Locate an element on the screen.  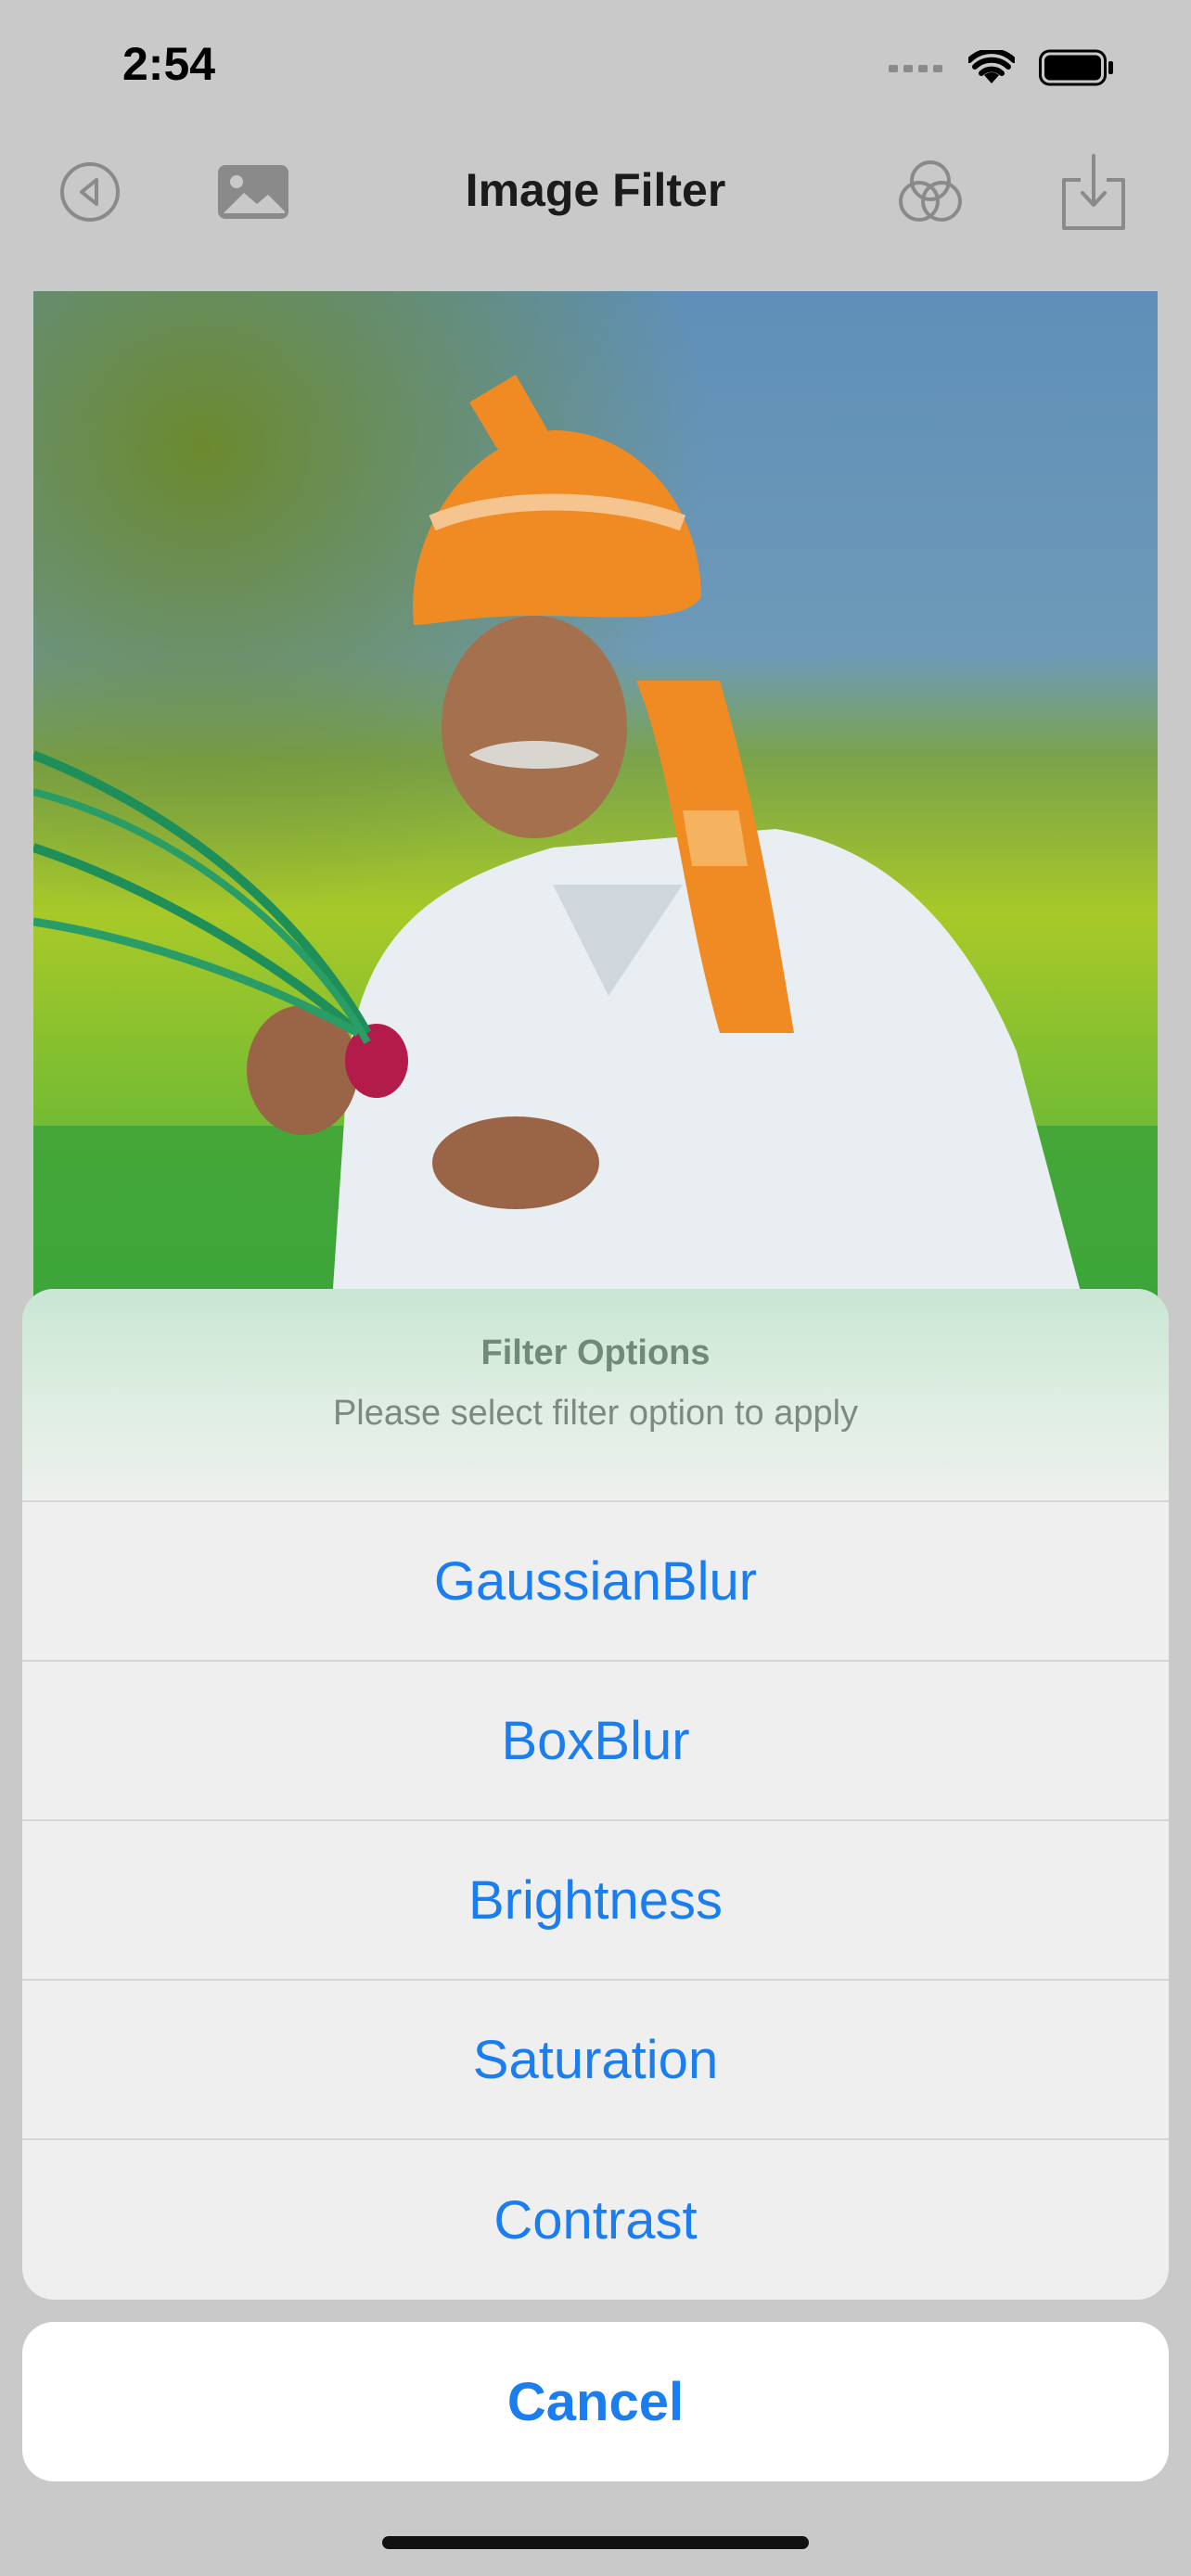
option-saturation: Saturation is located at coordinates (595, 2060).